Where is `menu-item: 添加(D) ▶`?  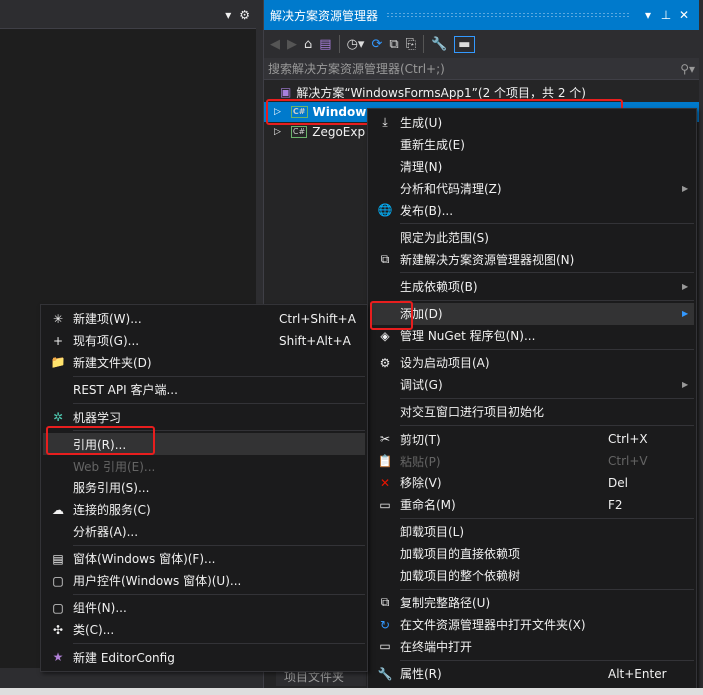
menu-item: 添加(D) ▶ is located at coordinates (532, 313).